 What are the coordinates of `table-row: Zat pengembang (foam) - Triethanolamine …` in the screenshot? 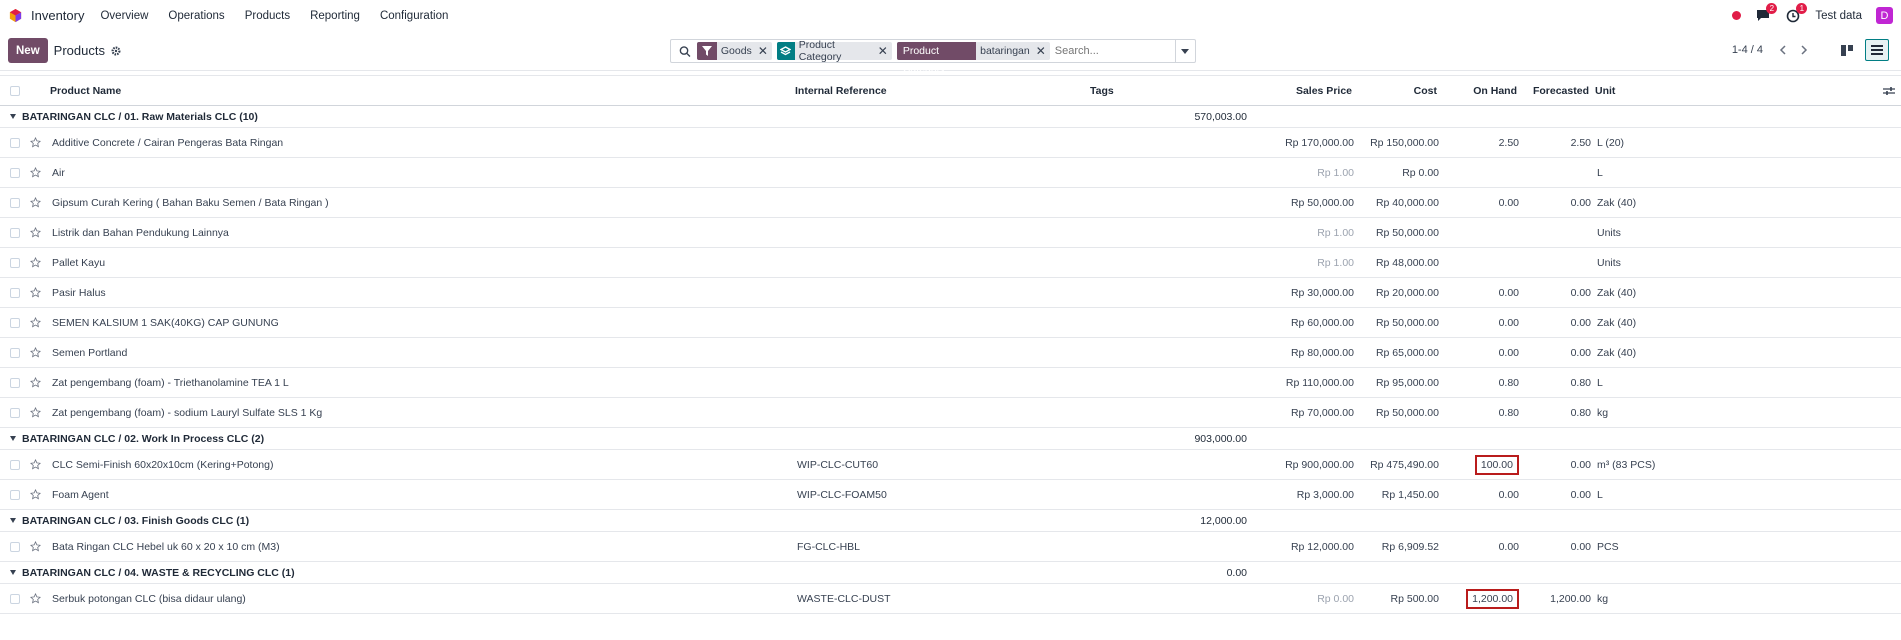 It's located at (950, 383).